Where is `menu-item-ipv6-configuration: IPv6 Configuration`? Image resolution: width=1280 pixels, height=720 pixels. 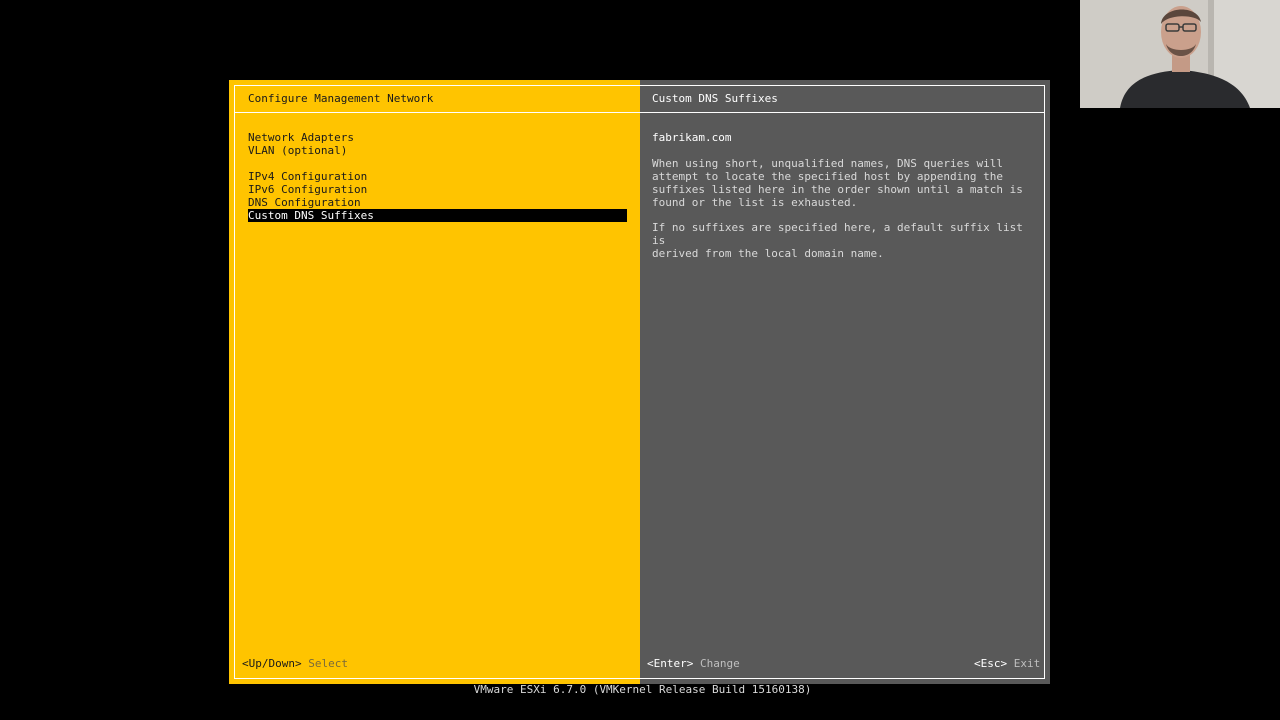
menu-item-ipv6-configuration: IPv6 Configuration is located at coordinates (307, 189).